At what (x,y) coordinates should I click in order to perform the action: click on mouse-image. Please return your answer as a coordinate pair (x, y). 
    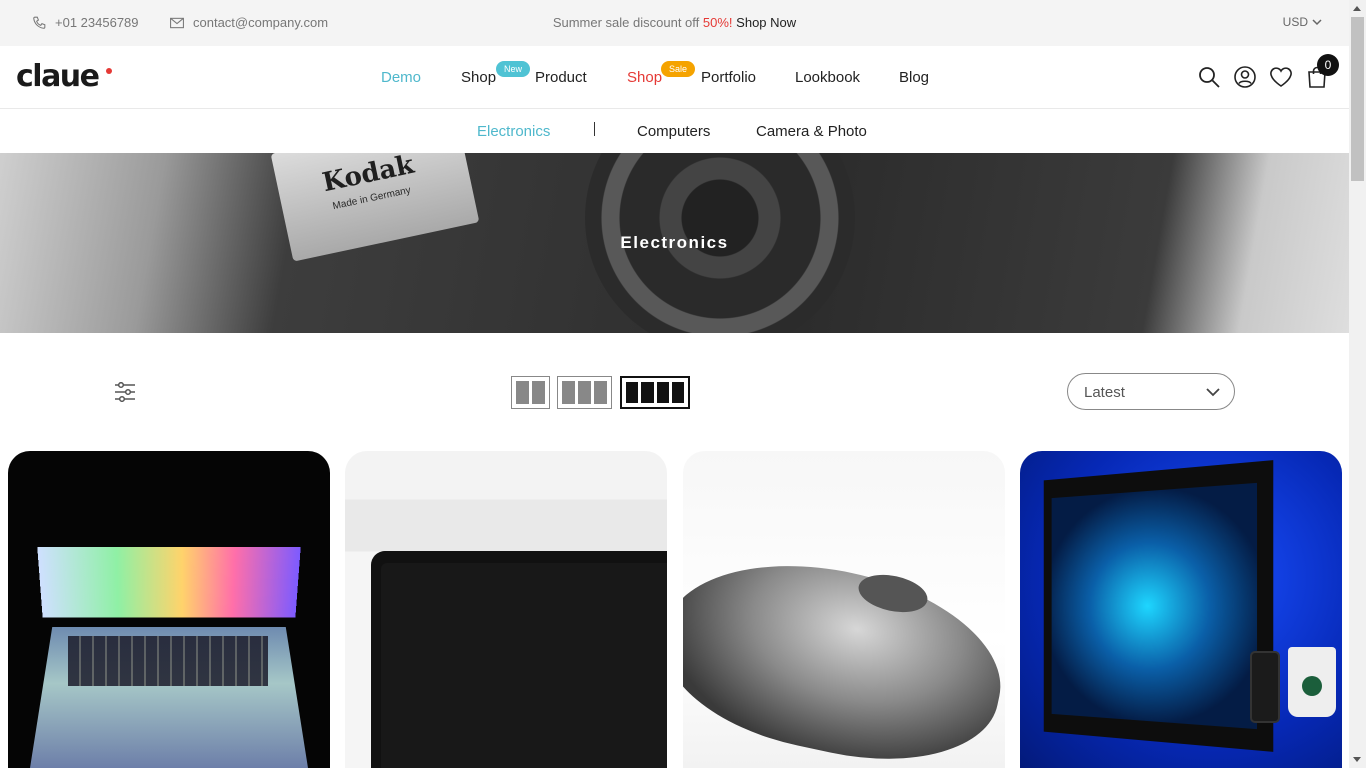
    Looking at the image, I should click on (844, 652).